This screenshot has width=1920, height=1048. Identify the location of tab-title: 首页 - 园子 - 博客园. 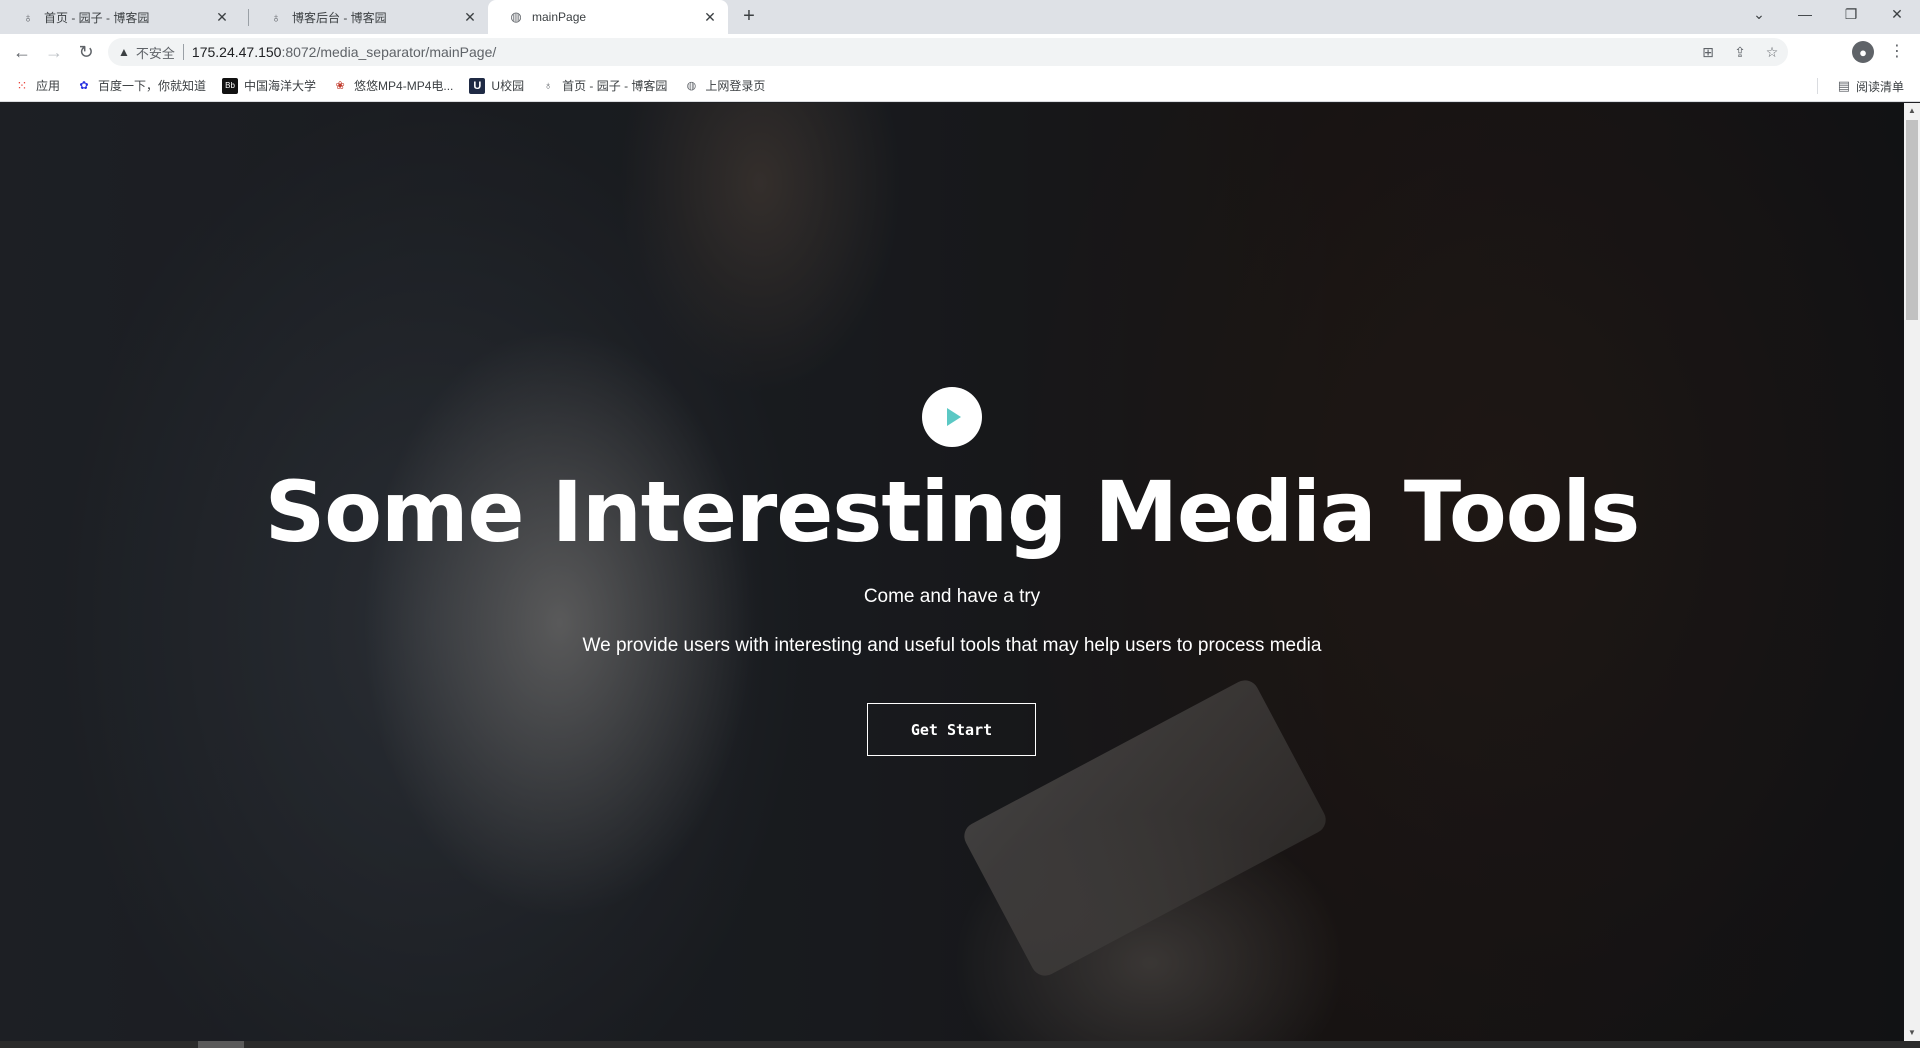
(97, 17).